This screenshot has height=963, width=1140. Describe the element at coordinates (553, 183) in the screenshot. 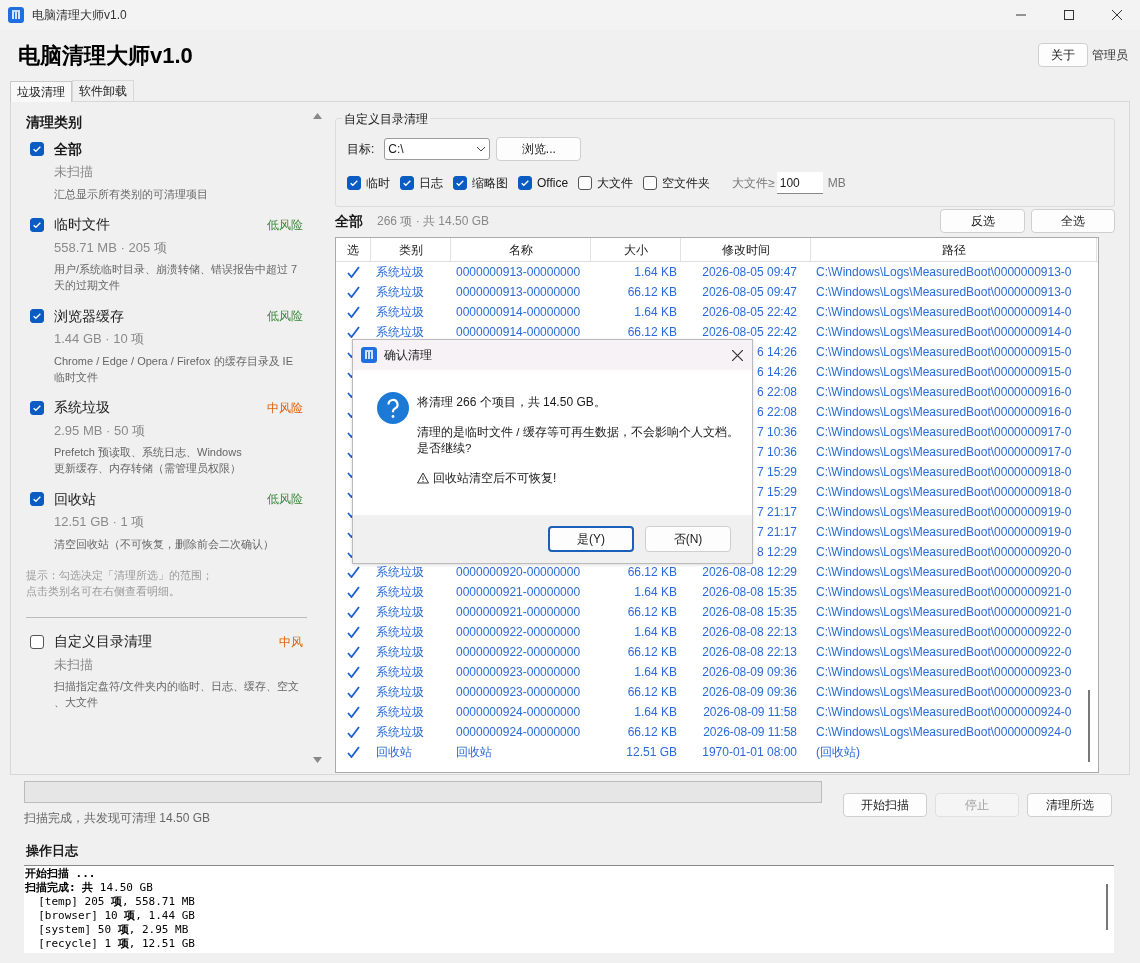

I see `option-label: Office` at that location.